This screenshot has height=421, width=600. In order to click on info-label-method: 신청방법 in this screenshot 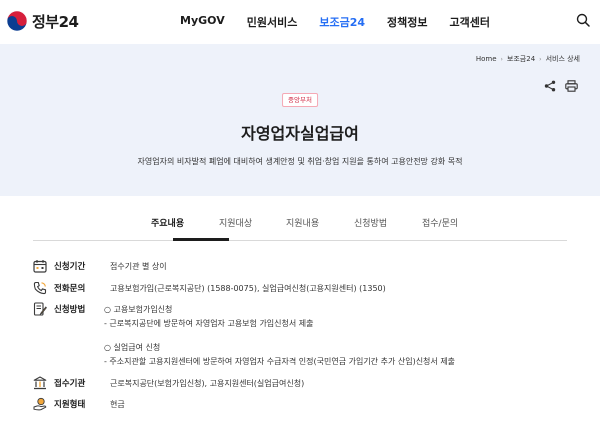, I will do `click(70, 310)`.